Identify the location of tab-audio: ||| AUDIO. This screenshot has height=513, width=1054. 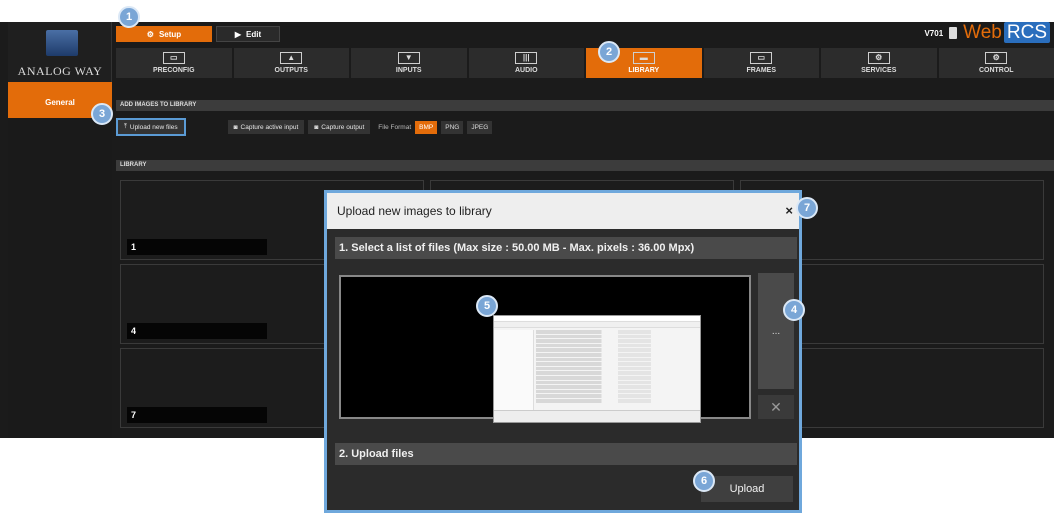
(526, 63).